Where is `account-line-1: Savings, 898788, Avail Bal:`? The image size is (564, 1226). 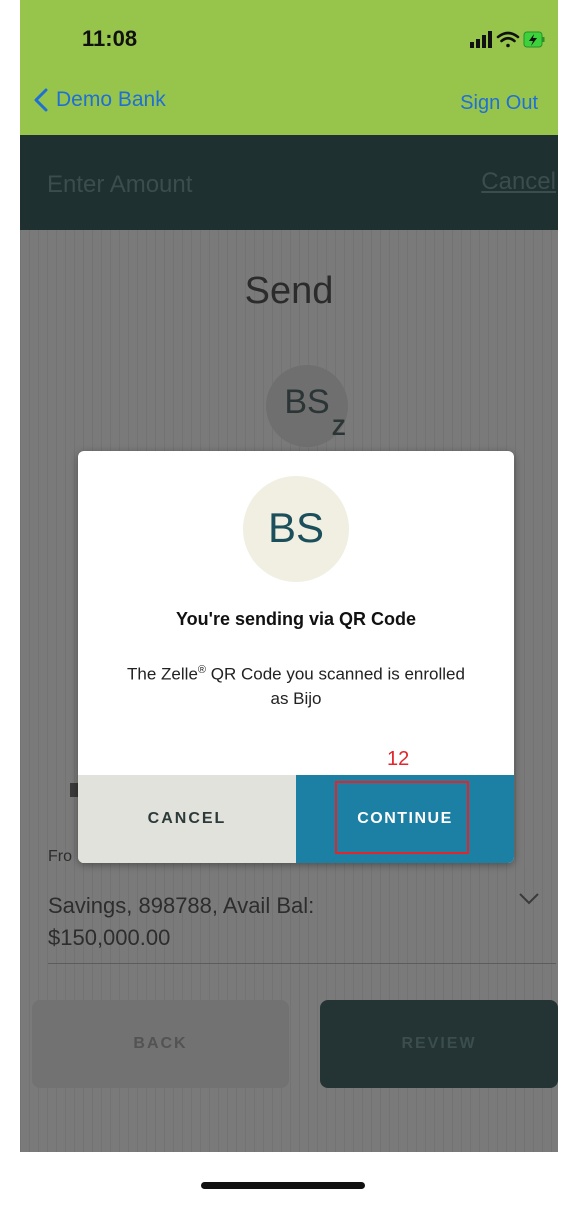
account-line-1: Savings, 898788, Avail Bal: is located at coordinates (181, 905).